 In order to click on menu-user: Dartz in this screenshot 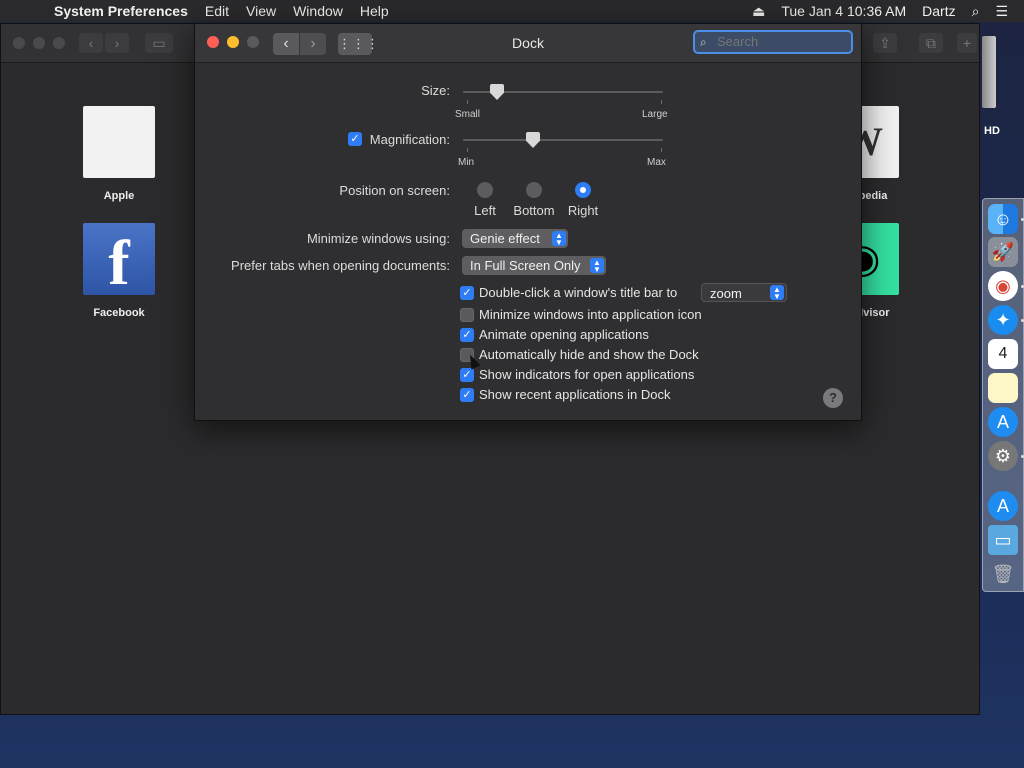, I will do `click(938, 11)`.